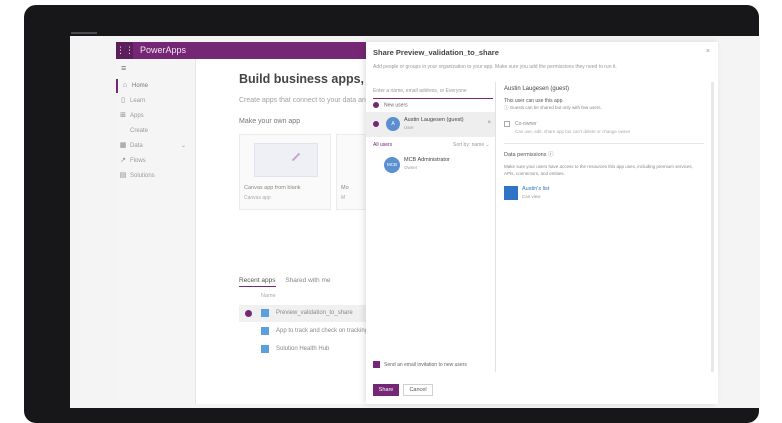 The image size is (782, 423). I want to click on share-button: Share, so click(386, 390).